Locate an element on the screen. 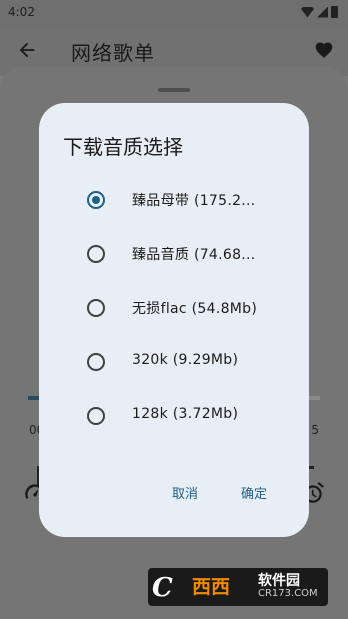  status-icons is located at coordinates (319, 12).